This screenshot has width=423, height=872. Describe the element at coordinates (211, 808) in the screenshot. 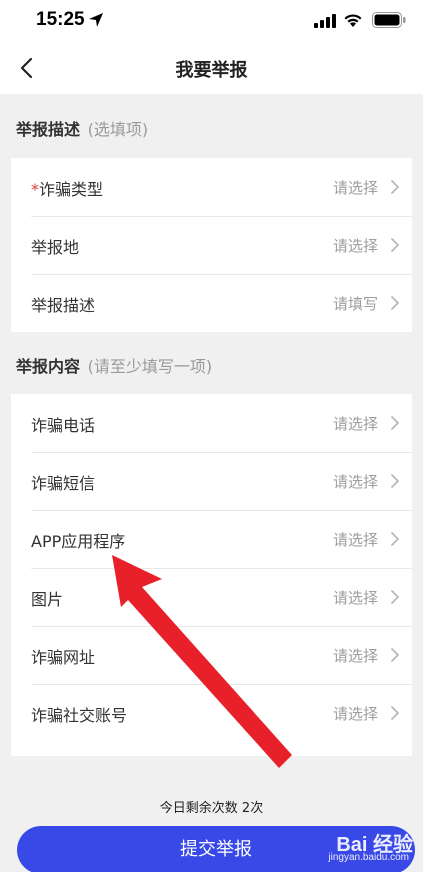

I see `remaining-count-text: 今日剩余次数 2次` at that location.